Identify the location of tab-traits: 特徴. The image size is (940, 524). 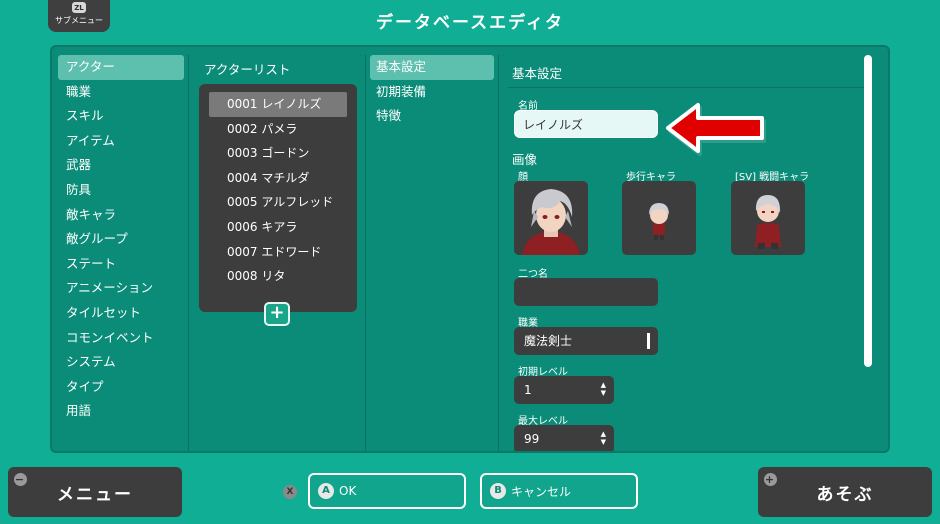
(432, 116).